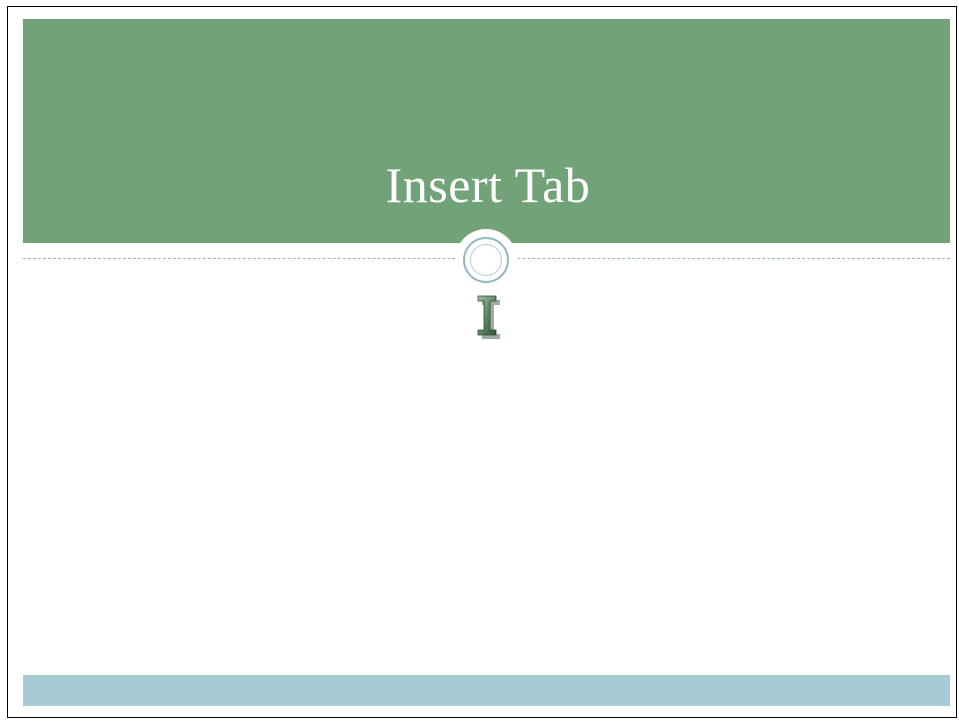 The image size is (959, 723). I want to click on slide-title: Insert Tab, so click(488, 185).